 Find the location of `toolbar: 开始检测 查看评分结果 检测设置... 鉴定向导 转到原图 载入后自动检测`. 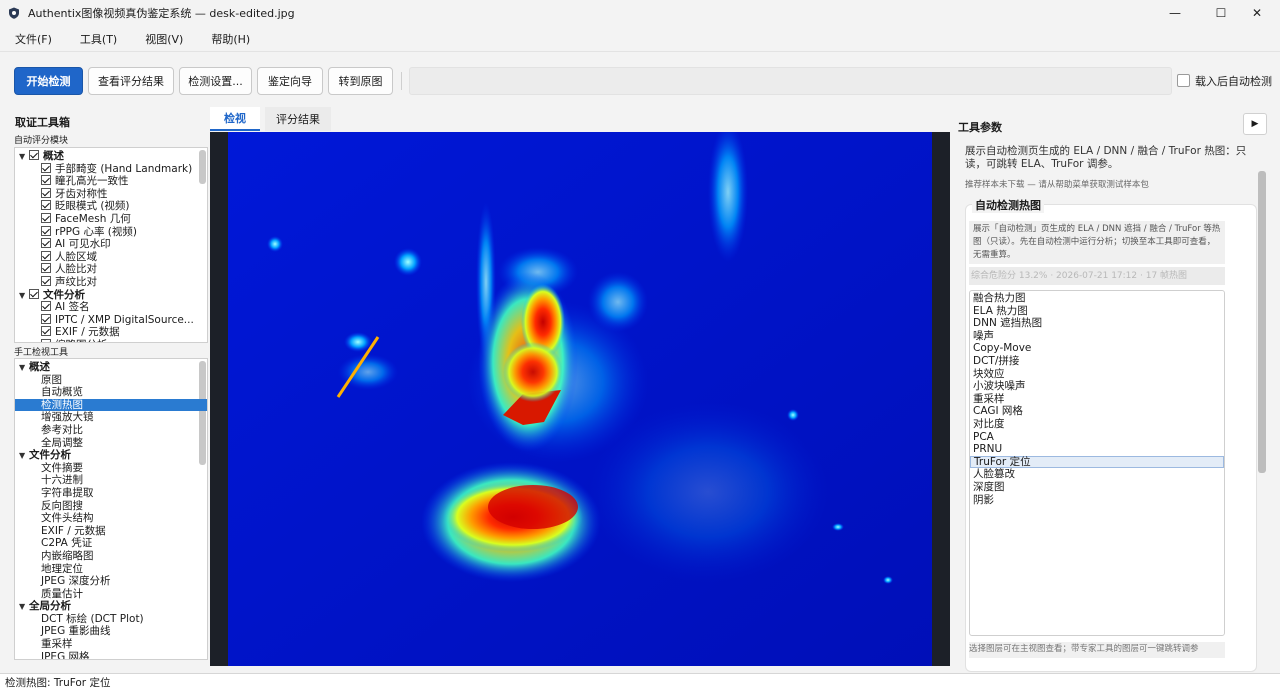

toolbar: 开始检测 查看评分结果 检测设置... 鉴定向导 转到原图 载入后自动检测 is located at coordinates (640, 77).